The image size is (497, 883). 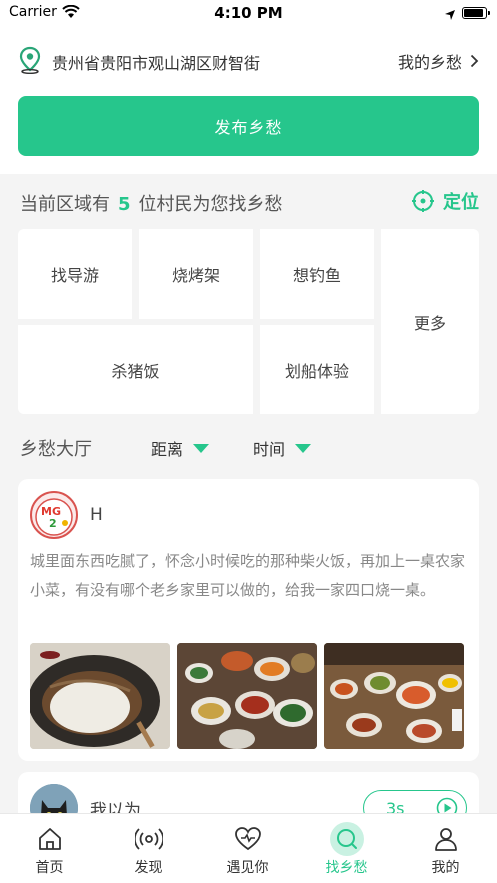 What do you see at coordinates (317, 274) in the screenshot?
I see `category-fishing: 想钓鱼` at bounding box center [317, 274].